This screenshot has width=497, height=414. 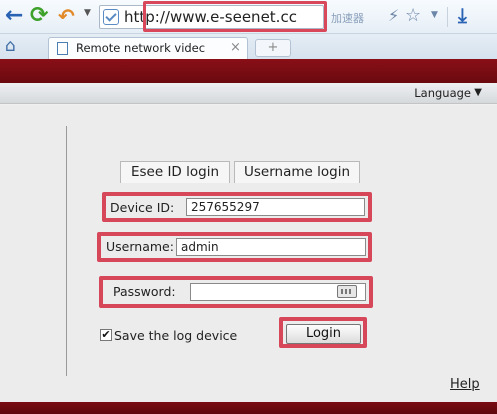 I want to click on address-bar: http://www.e-seenet.cc, so click(x=211, y=17).